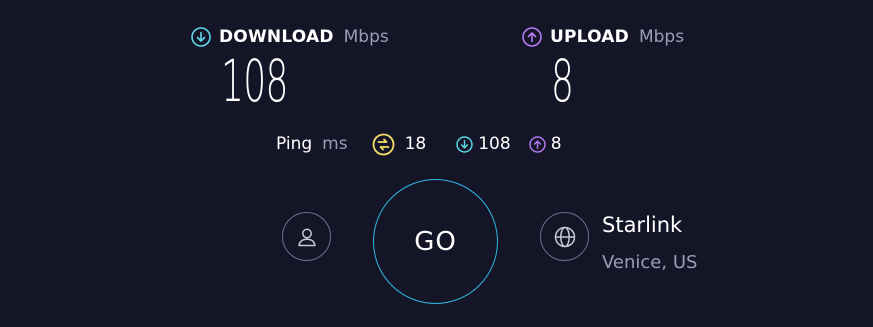 The height and width of the screenshot is (327, 873). What do you see at coordinates (642, 225) in the screenshot?
I see `provider-name: Starlink` at bounding box center [642, 225].